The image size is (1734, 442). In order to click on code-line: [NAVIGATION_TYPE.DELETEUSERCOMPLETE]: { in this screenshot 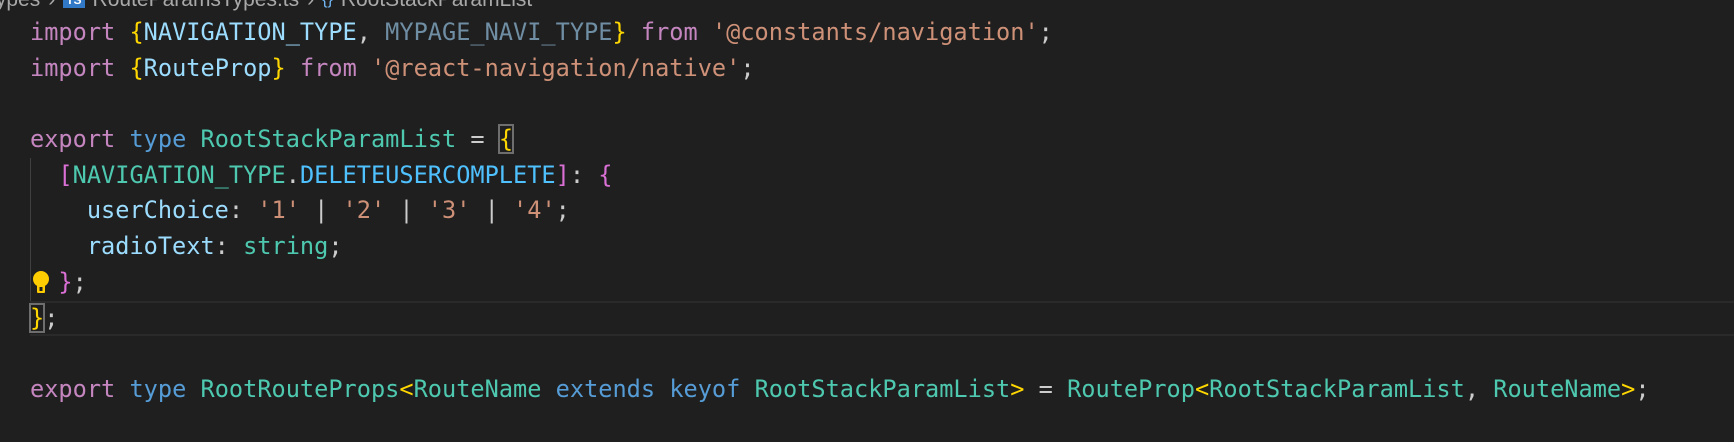, I will do `click(882, 175)`.